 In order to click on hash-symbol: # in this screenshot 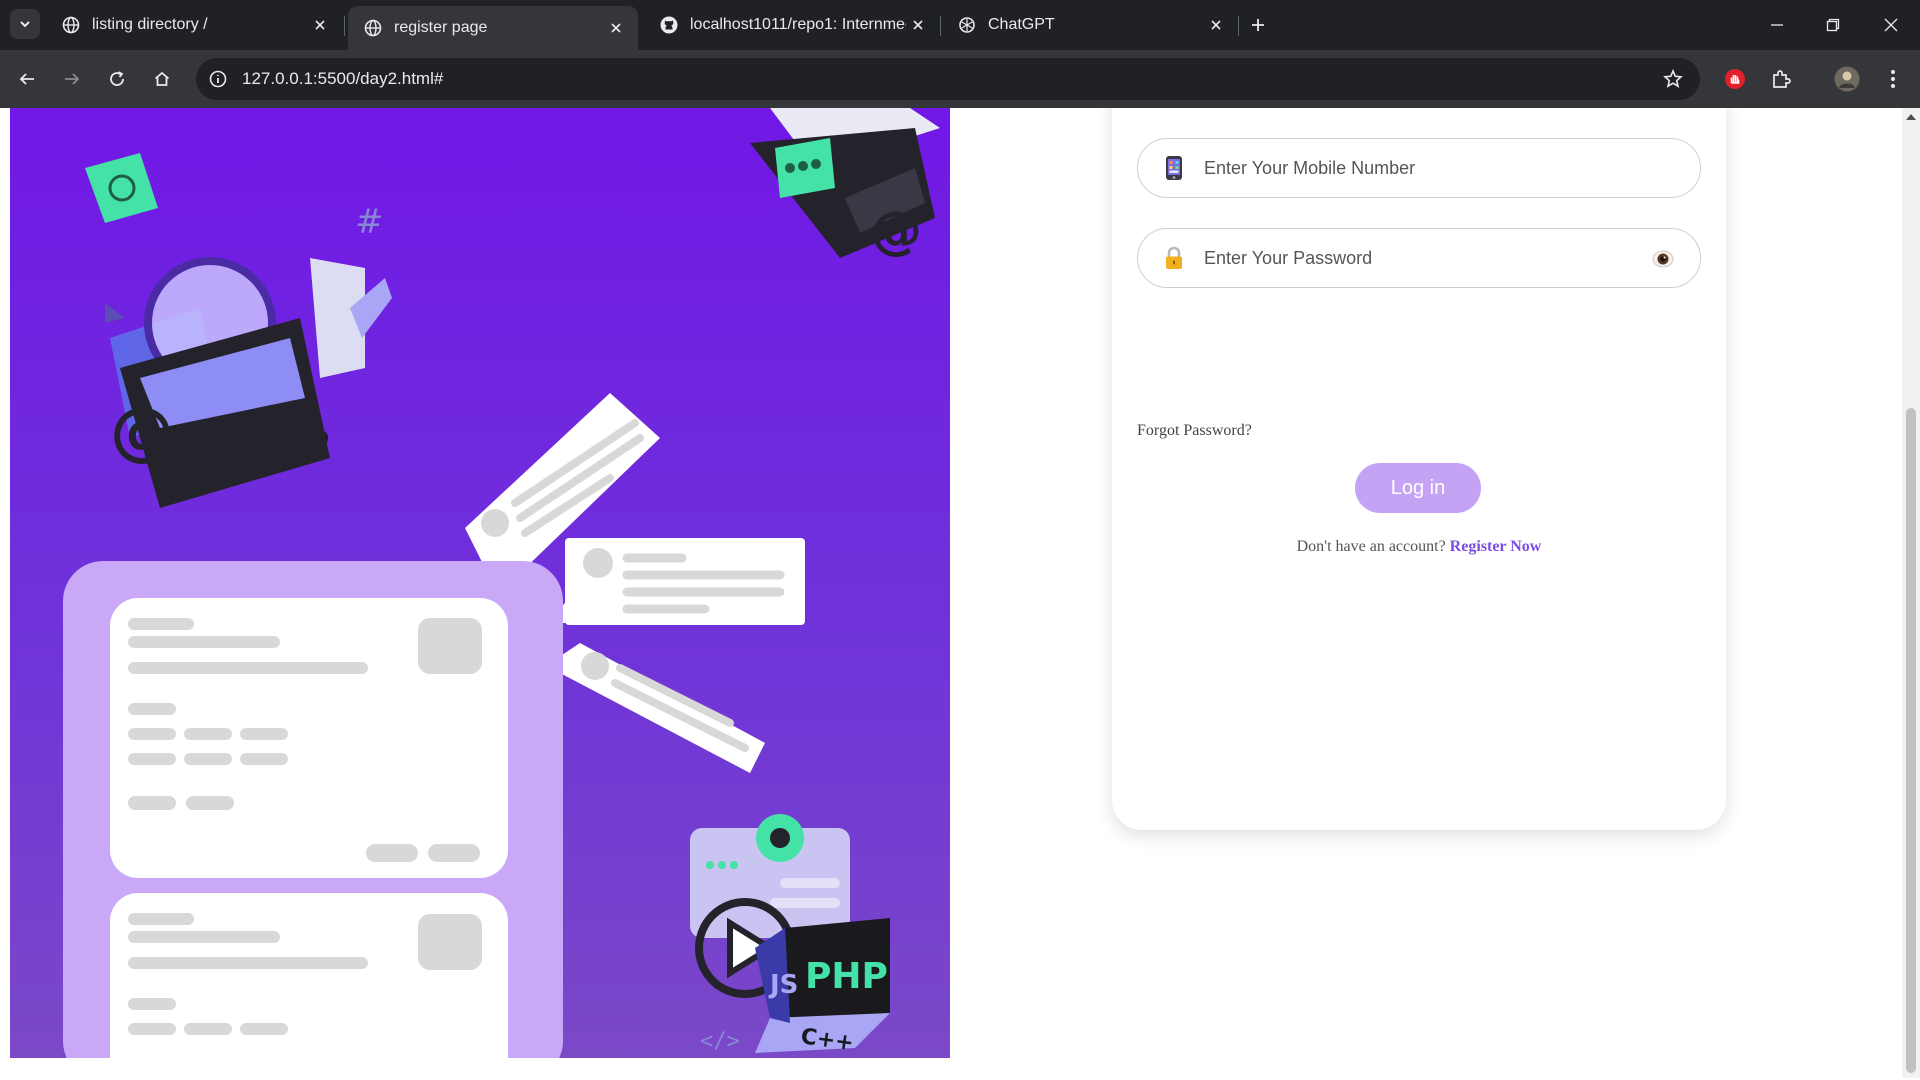, I will do `click(369, 222)`.